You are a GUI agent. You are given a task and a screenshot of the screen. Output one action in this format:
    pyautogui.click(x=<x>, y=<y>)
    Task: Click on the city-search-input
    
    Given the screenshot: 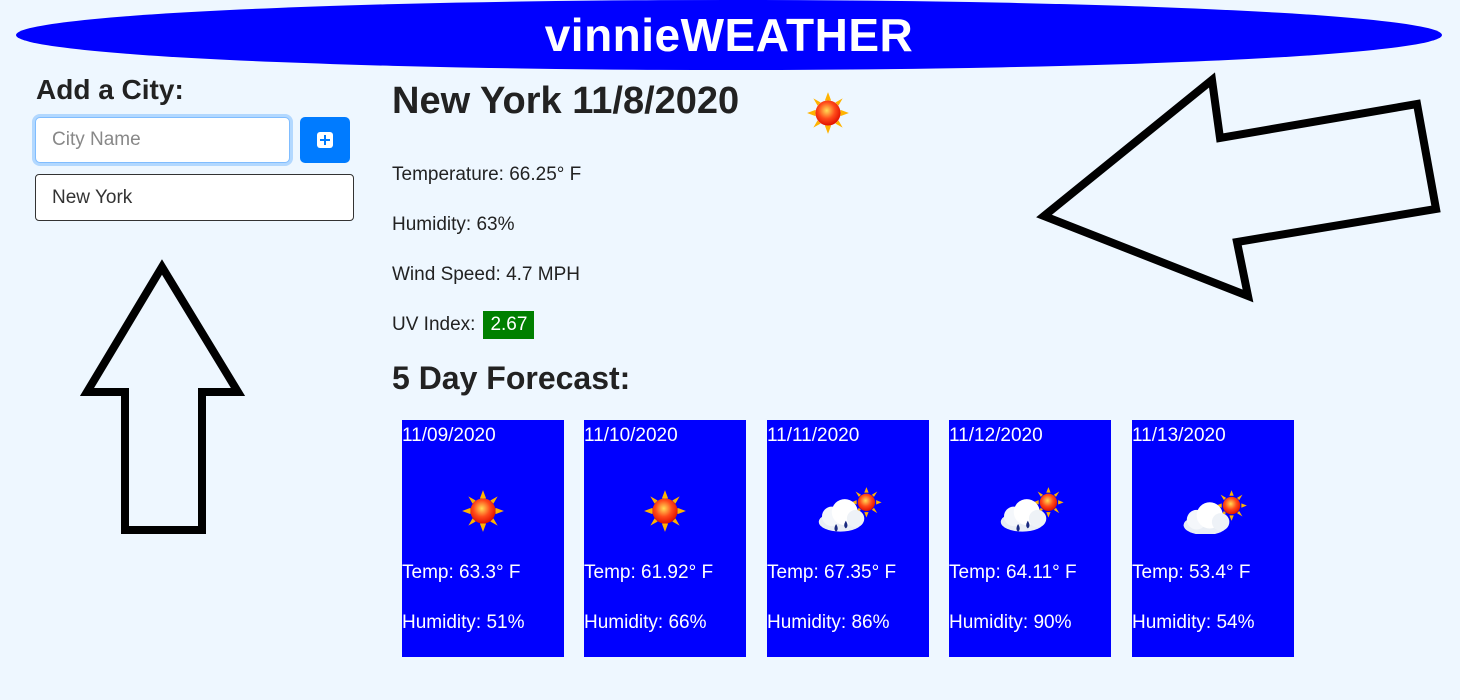 What is the action you would take?
    pyautogui.click(x=162, y=140)
    